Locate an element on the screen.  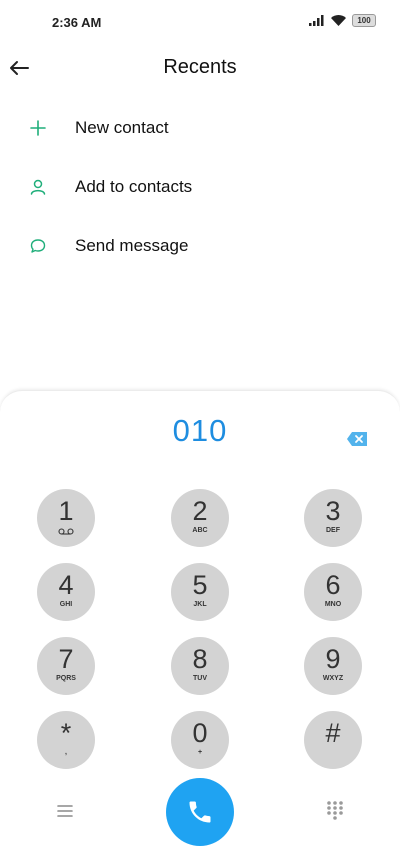
key-digit: 2 is located at coordinates (200, 511).